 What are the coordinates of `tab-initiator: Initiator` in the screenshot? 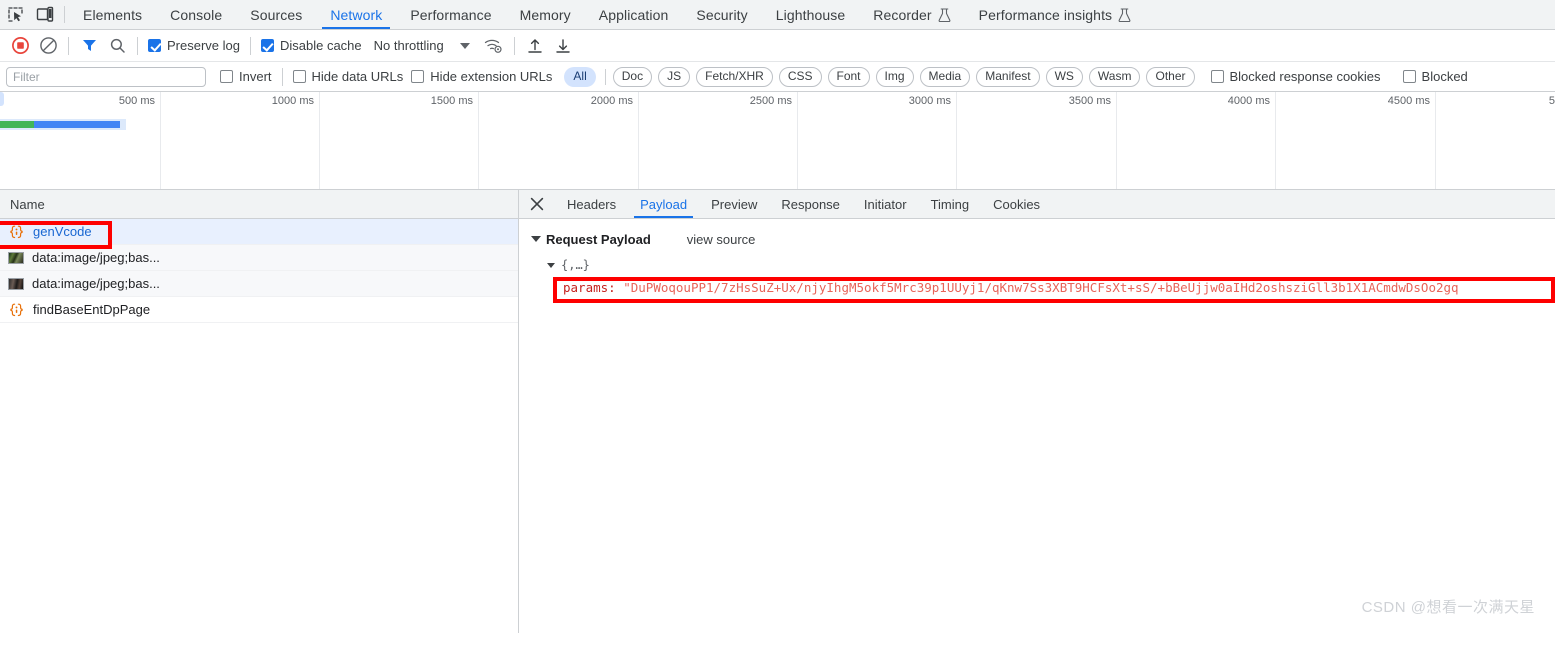 It's located at (885, 204).